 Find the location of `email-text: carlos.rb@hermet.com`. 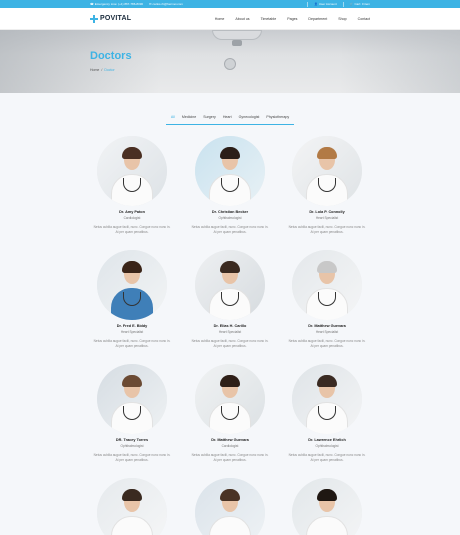

email-text: carlos.rb@hermet.com is located at coordinates (167, 4).